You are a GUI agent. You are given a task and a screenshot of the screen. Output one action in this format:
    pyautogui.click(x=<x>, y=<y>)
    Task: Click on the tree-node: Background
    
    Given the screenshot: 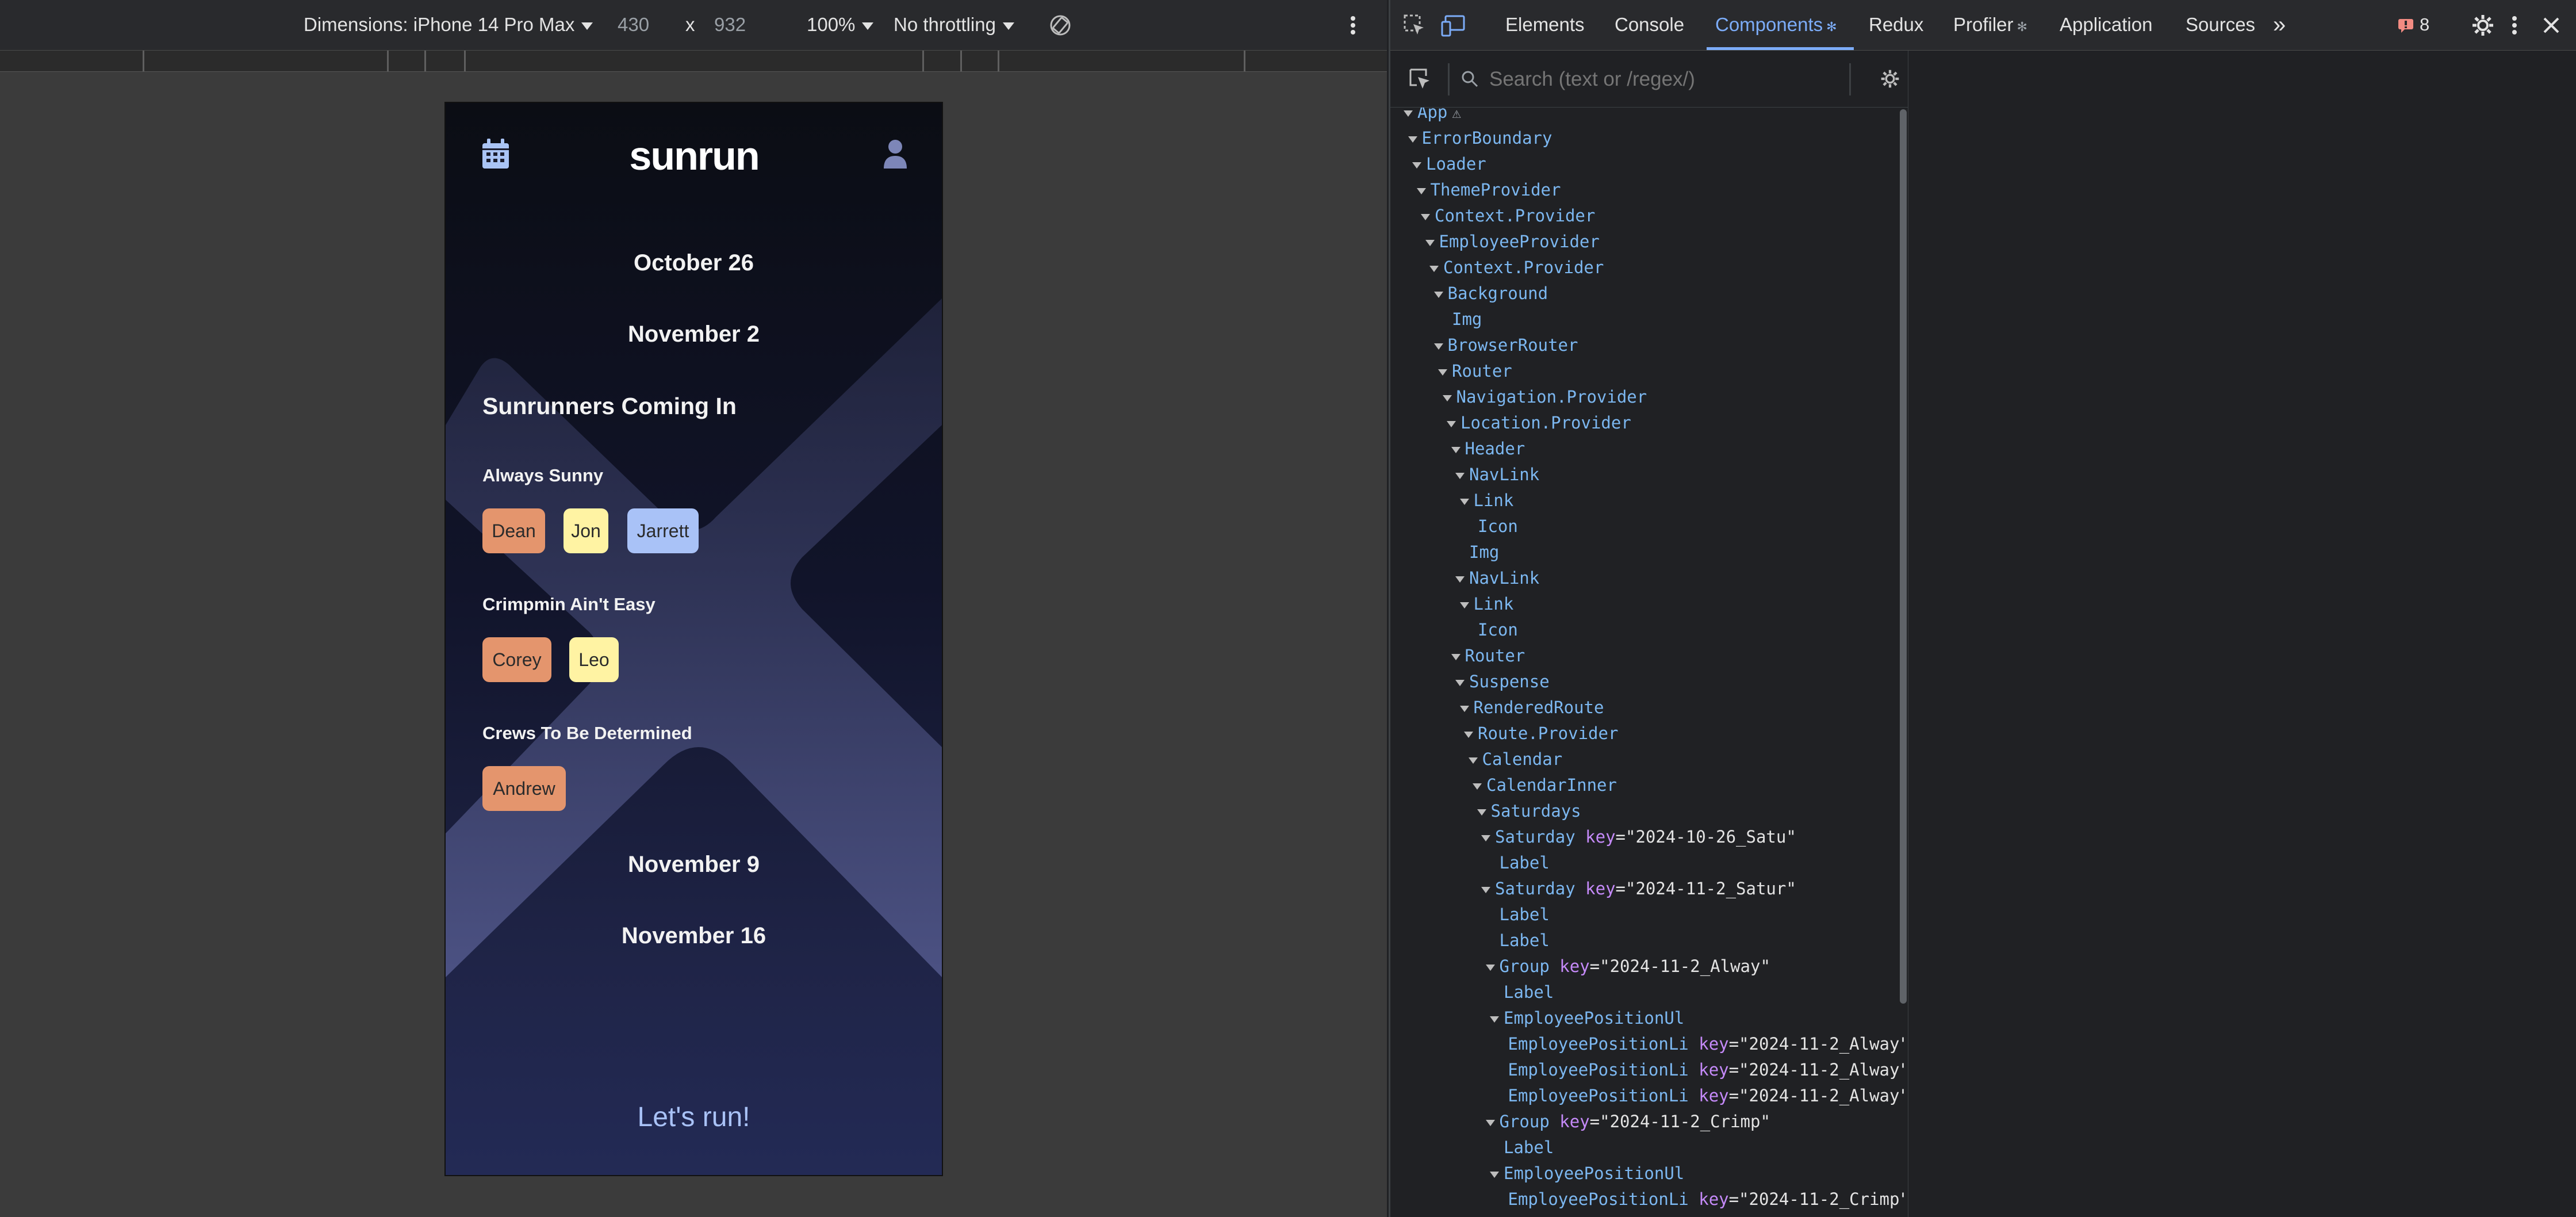 What is the action you would take?
    pyautogui.click(x=1490, y=293)
    